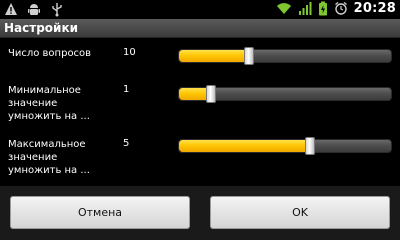  I want to click on setting-value: 5, so click(126, 143).